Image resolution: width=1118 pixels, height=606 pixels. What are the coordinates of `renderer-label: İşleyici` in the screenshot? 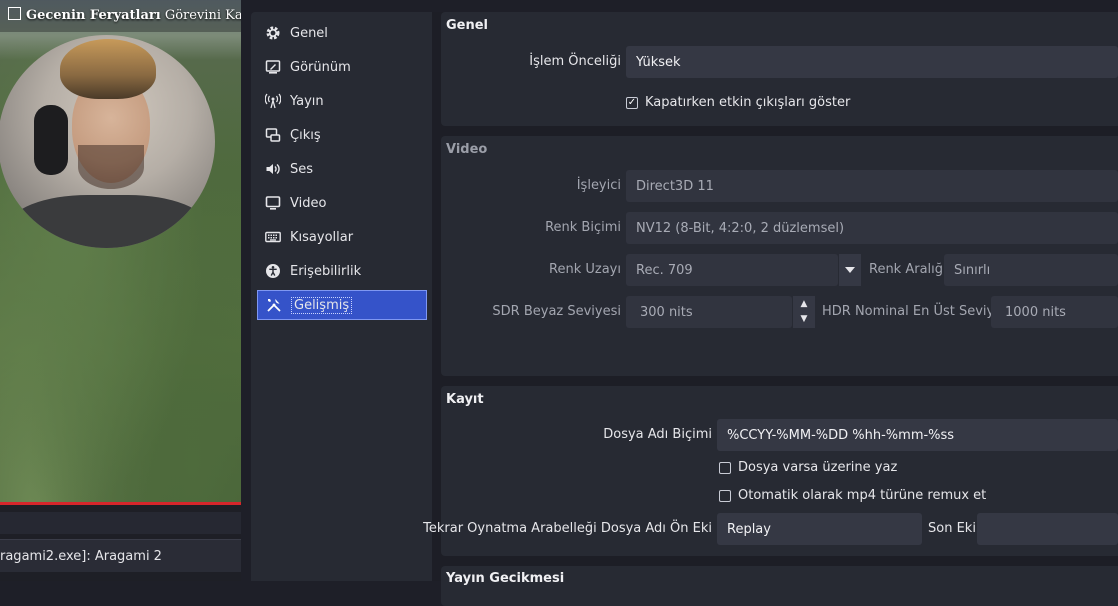 It's located at (598, 185).